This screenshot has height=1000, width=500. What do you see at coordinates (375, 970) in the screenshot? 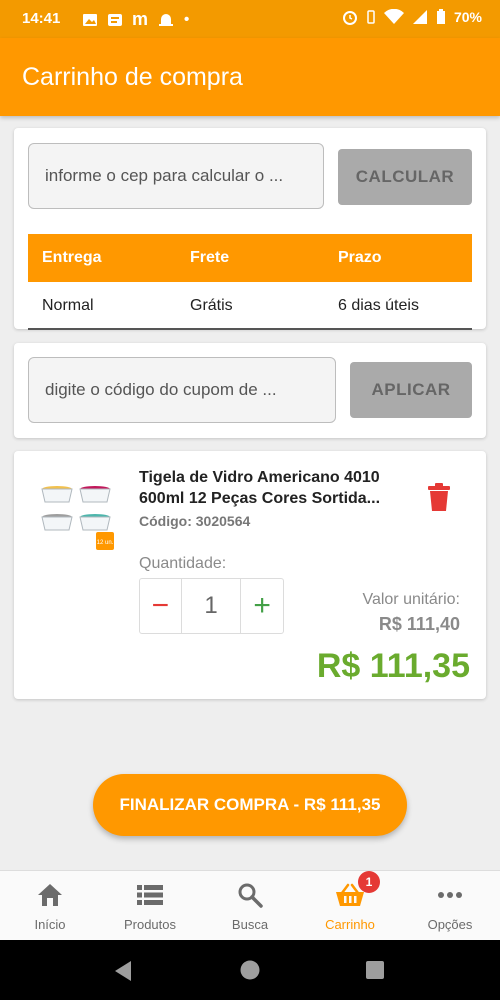
I see `recents-icon` at bounding box center [375, 970].